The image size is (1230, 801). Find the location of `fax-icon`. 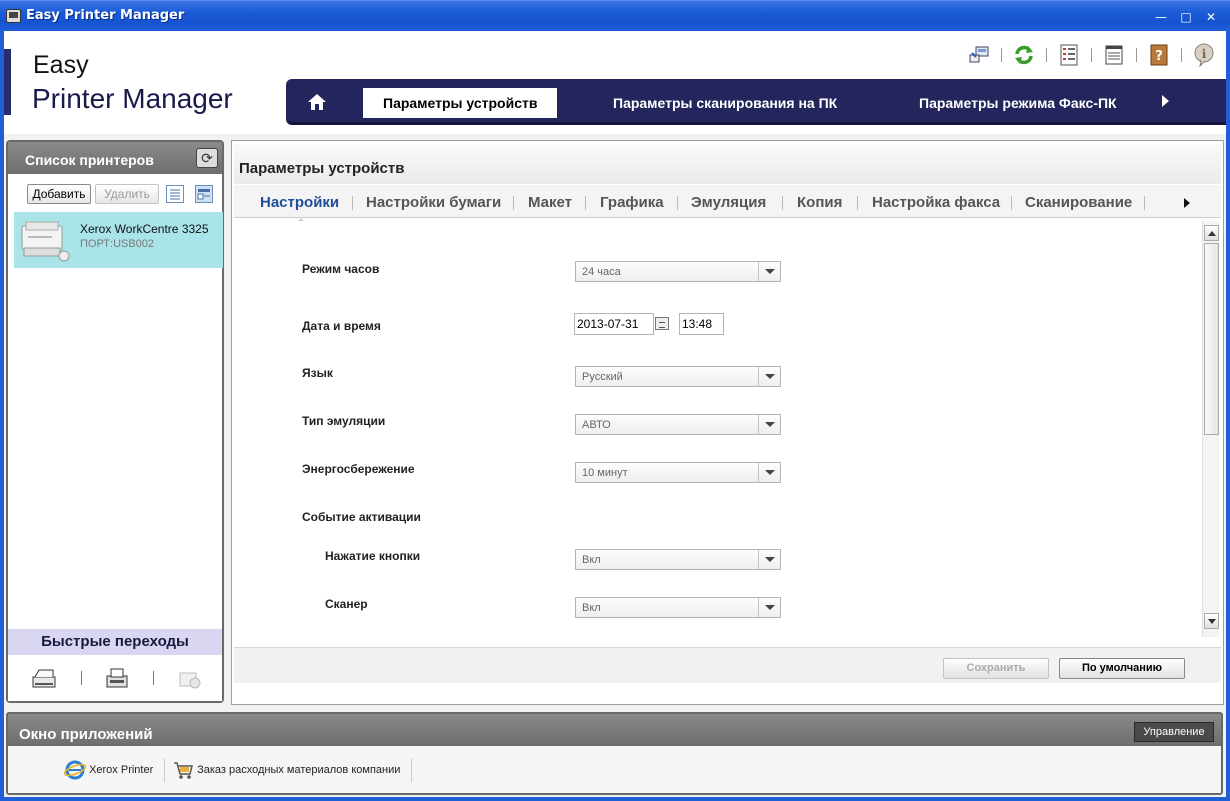

fax-icon is located at coordinates (117, 679).